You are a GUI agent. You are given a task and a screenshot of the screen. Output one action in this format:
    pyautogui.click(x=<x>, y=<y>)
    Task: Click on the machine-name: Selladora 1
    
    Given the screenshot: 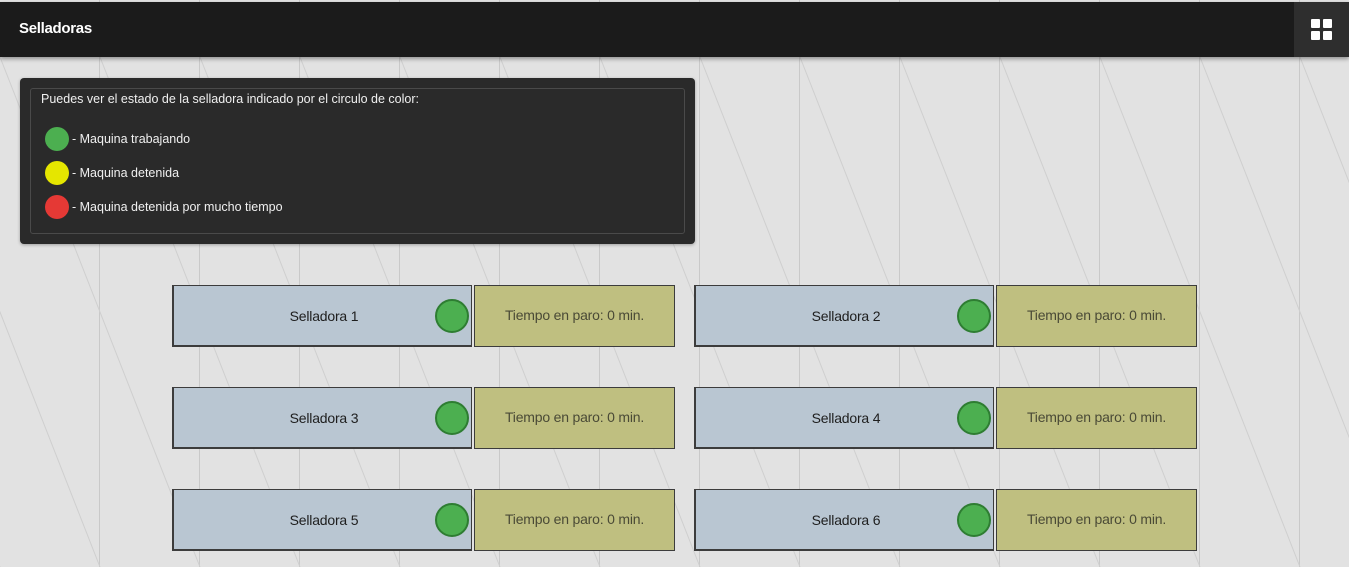 What is the action you would take?
    pyautogui.click(x=324, y=316)
    